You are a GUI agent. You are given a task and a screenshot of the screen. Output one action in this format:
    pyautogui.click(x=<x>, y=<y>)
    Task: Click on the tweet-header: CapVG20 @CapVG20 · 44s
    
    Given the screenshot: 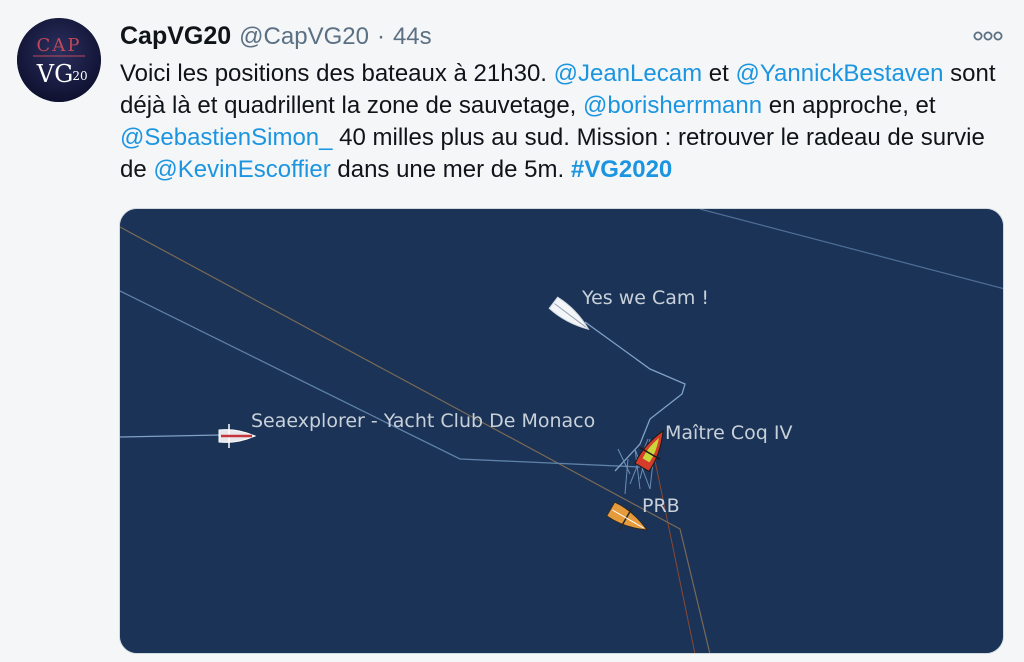 What is the action you would take?
    pyautogui.click(x=276, y=38)
    